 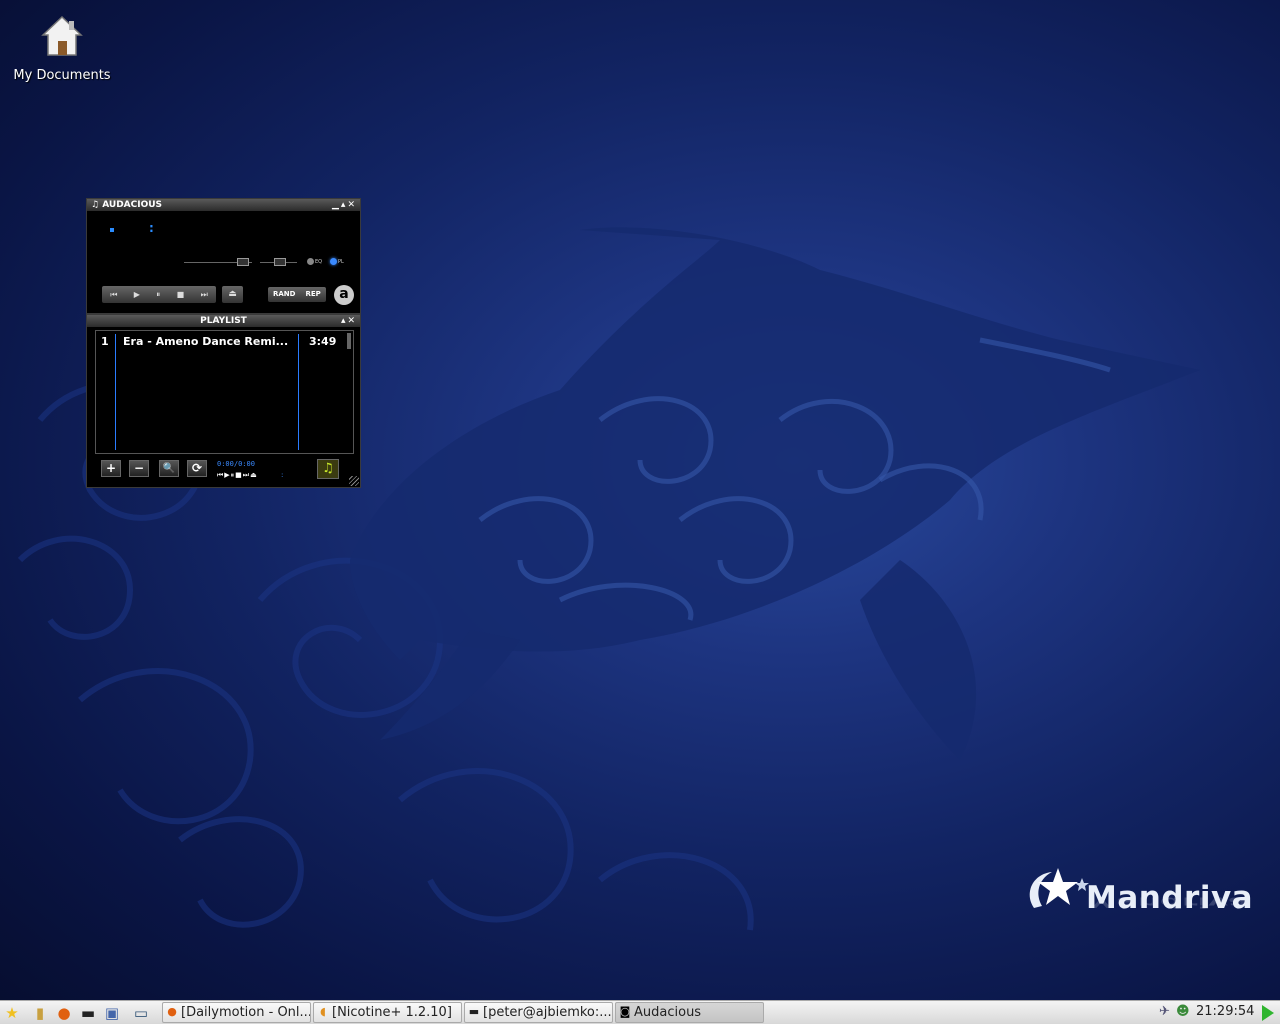 I want to click on player-title: AUDACIOUS, so click(x=132, y=205).